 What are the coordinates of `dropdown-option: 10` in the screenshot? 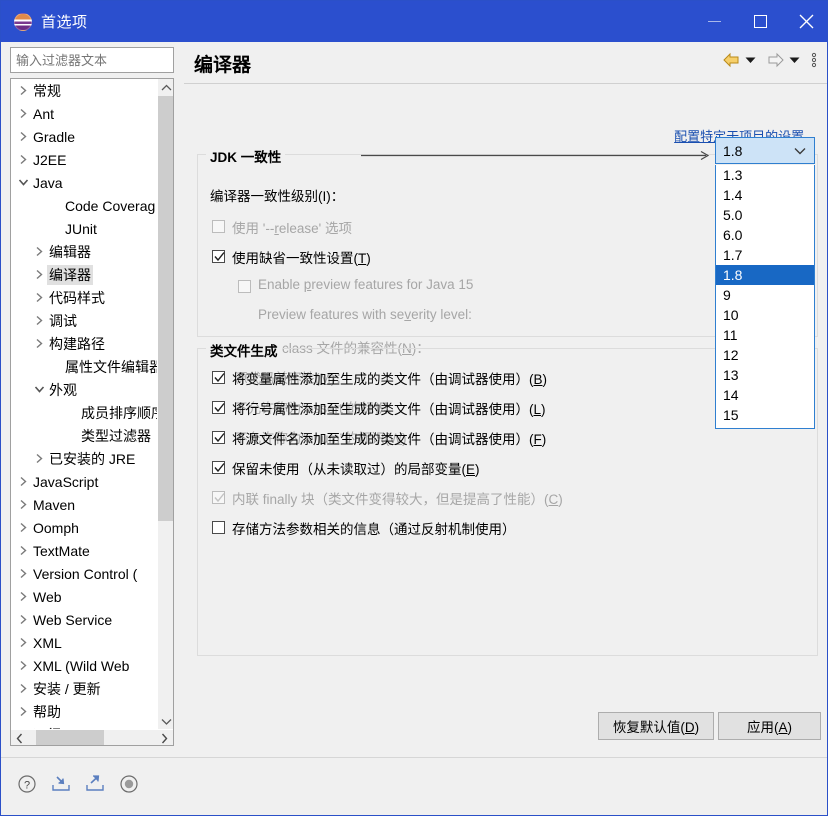 It's located at (765, 315).